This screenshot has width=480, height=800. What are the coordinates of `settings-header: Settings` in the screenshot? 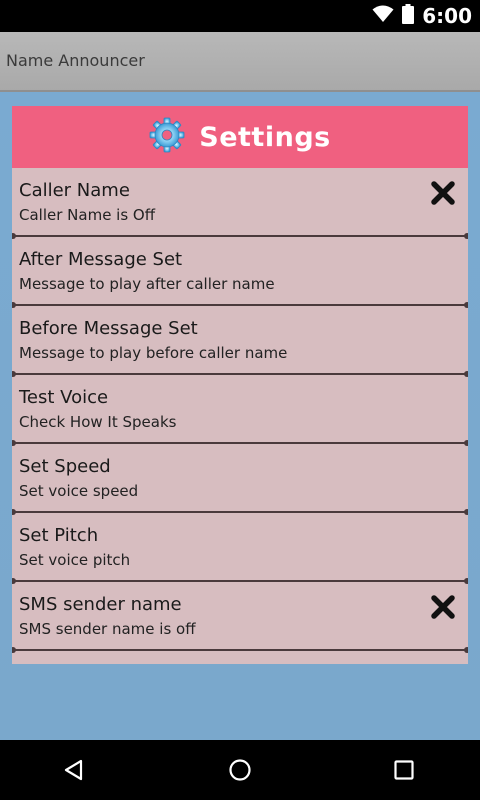 It's located at (240, 137).